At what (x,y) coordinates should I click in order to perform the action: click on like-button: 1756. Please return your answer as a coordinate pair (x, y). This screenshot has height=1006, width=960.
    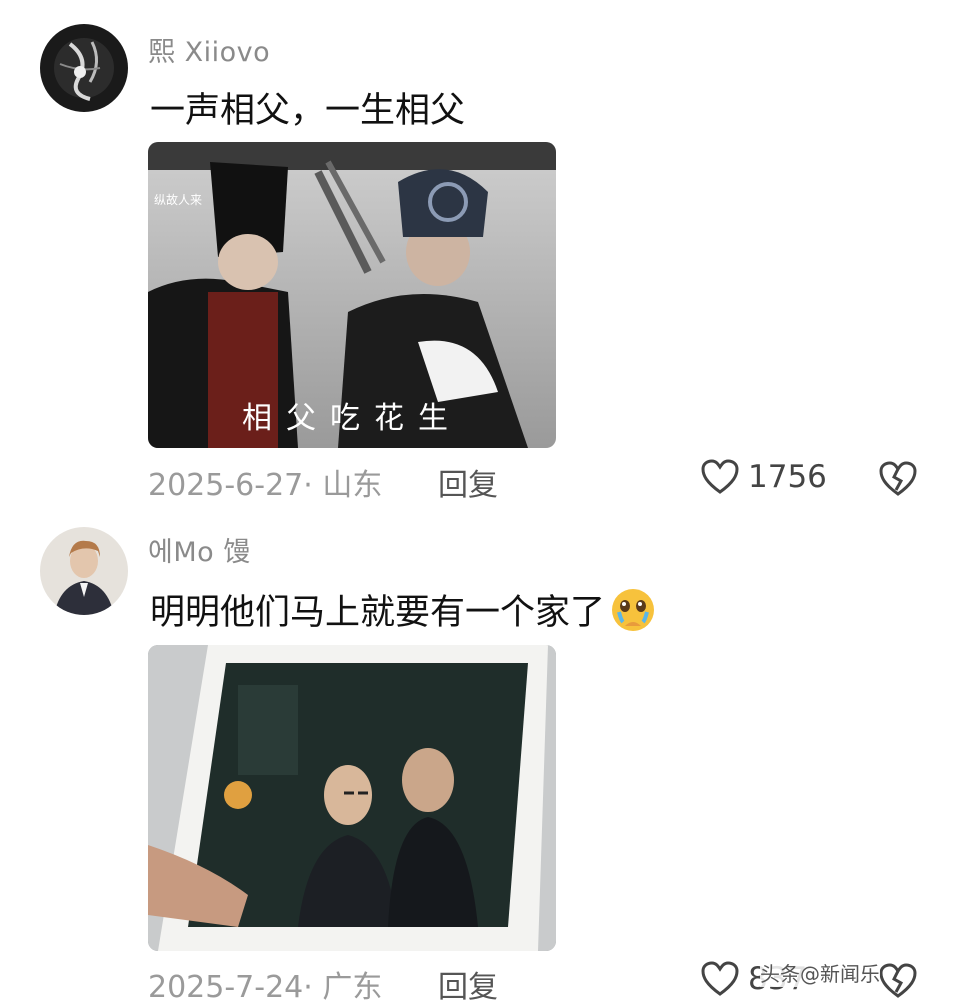
    Looking at the image, I should click on (763, 477).